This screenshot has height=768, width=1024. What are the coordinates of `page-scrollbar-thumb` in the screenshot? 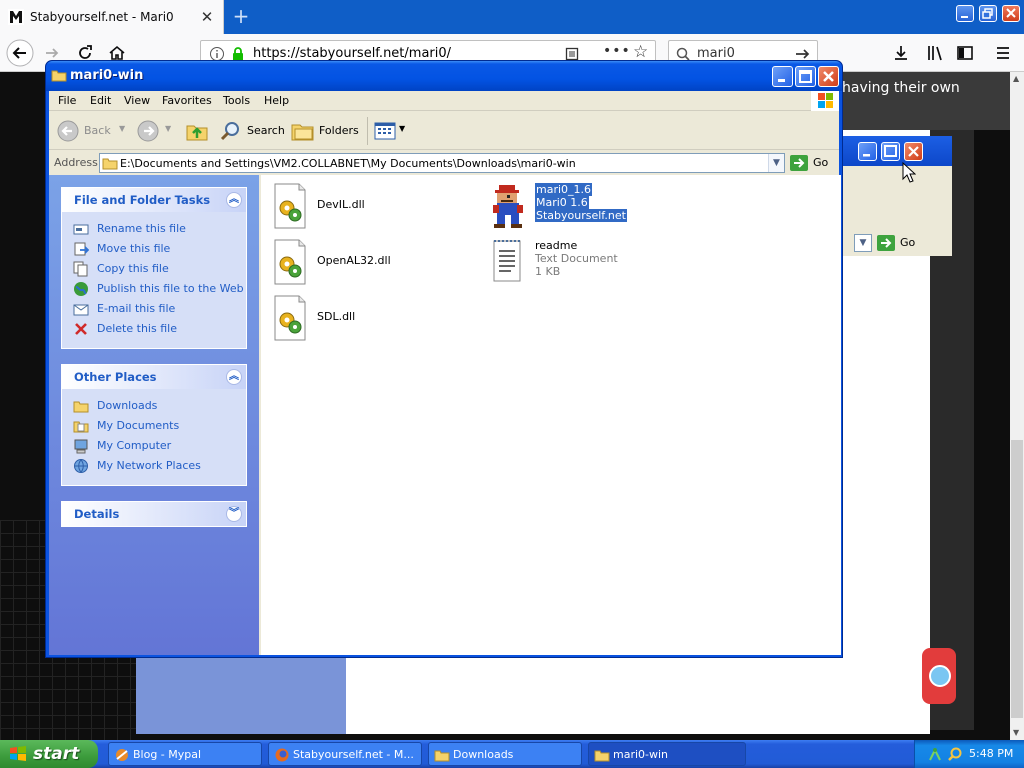 It's located at (1017, 579).